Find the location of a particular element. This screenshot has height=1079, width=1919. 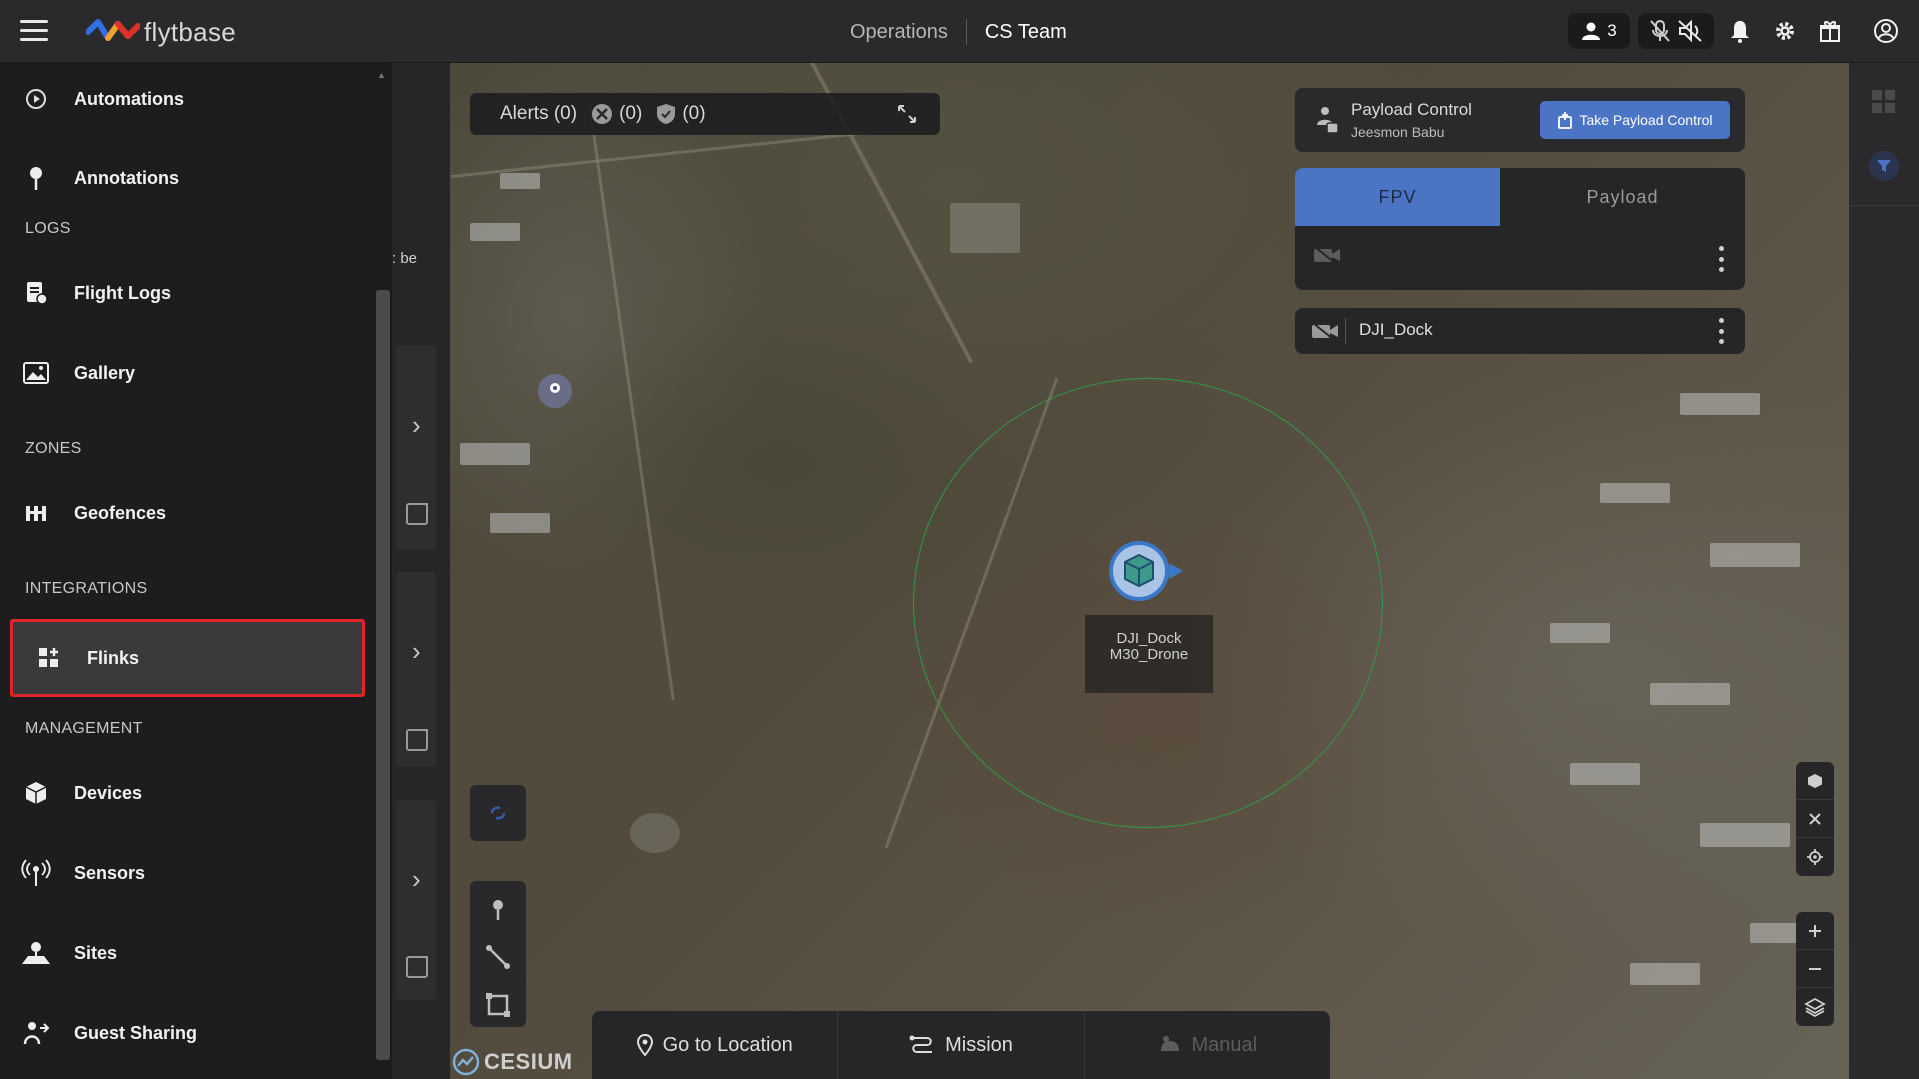

account-icon is located at coordinates (1886, 31).